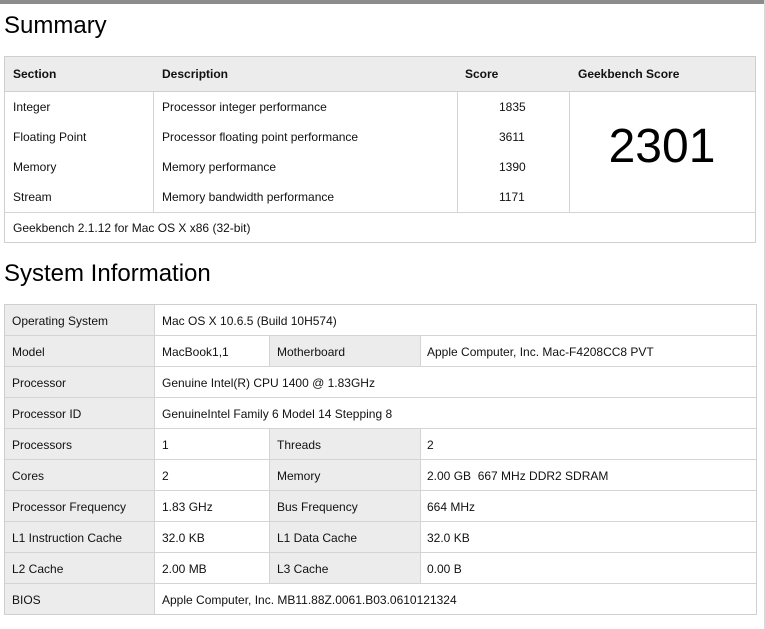  I want to click on system-information-heading: System Information, so click(107, 273).